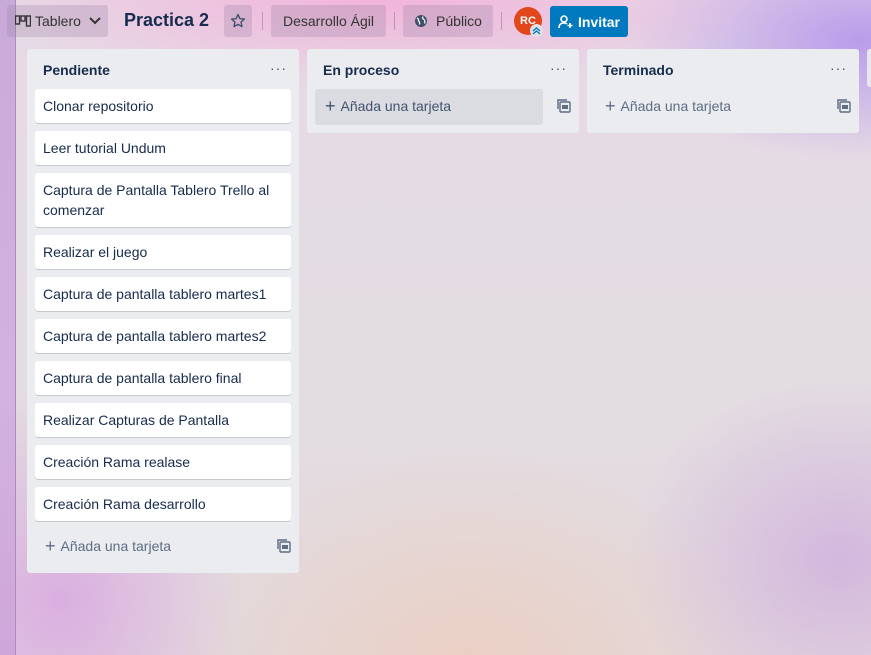  Describe the element at coordinates (443, 69) in the screenshot. I see `list-header: En proceso ···` at that location.